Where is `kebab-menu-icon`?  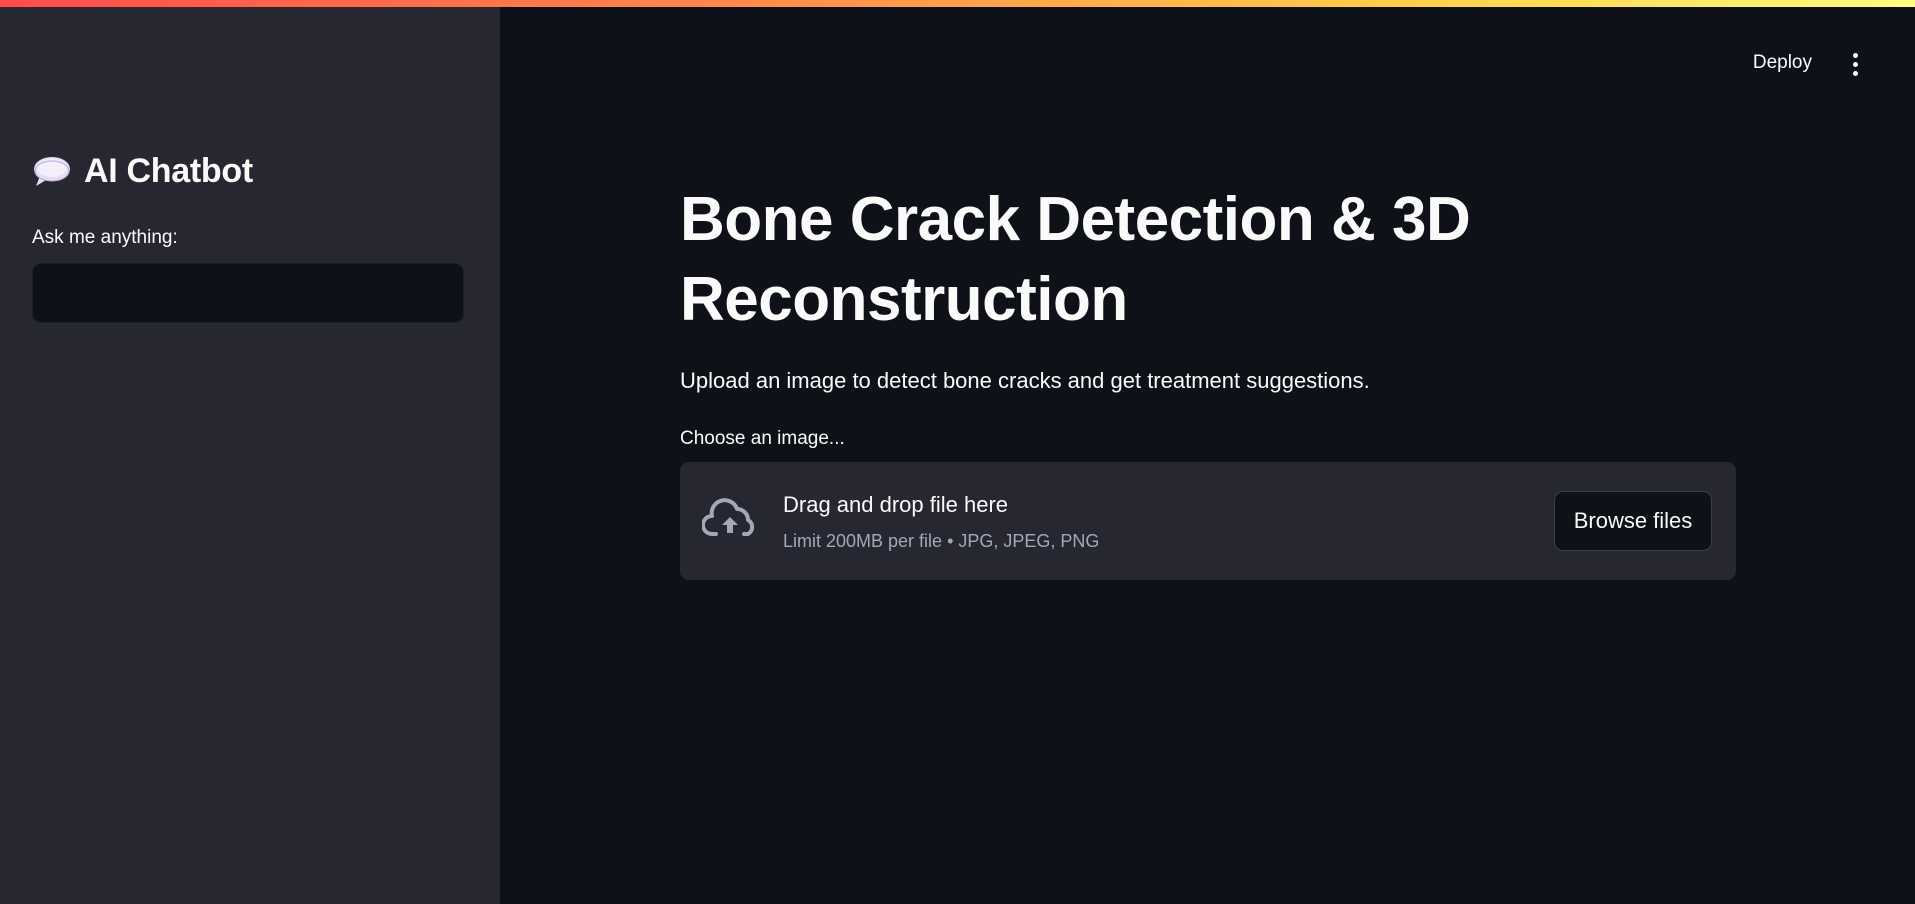
kebab-menu-icon is located at coordinates (1855, 64).